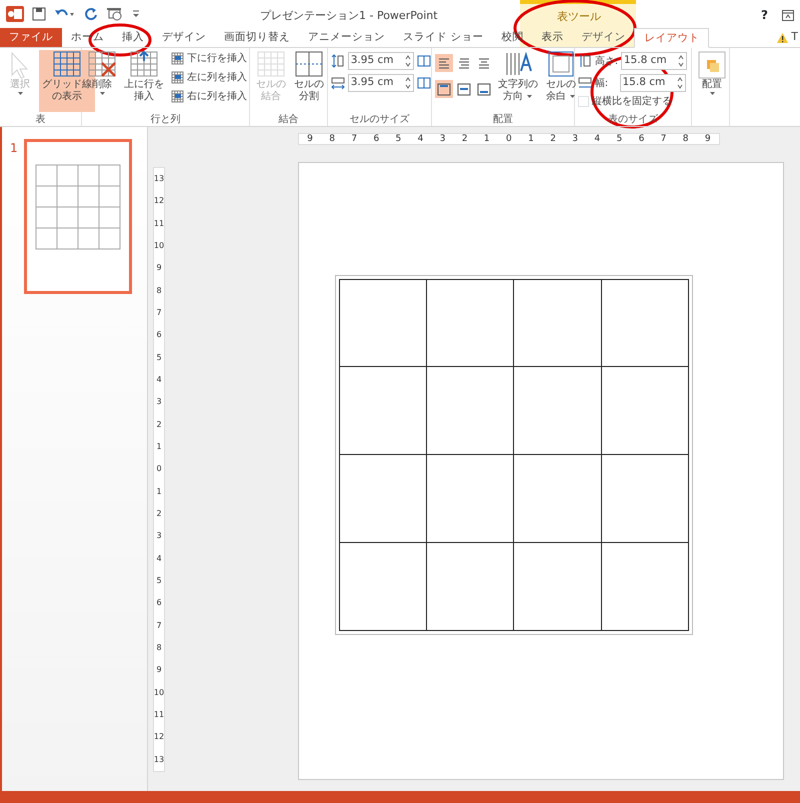 The width and height of the screenshot is (800, 803). What do you see at coordinates (423, 61) in the screenshot?
I see `distribute-rows-icon` at bounding box center [423, 61].